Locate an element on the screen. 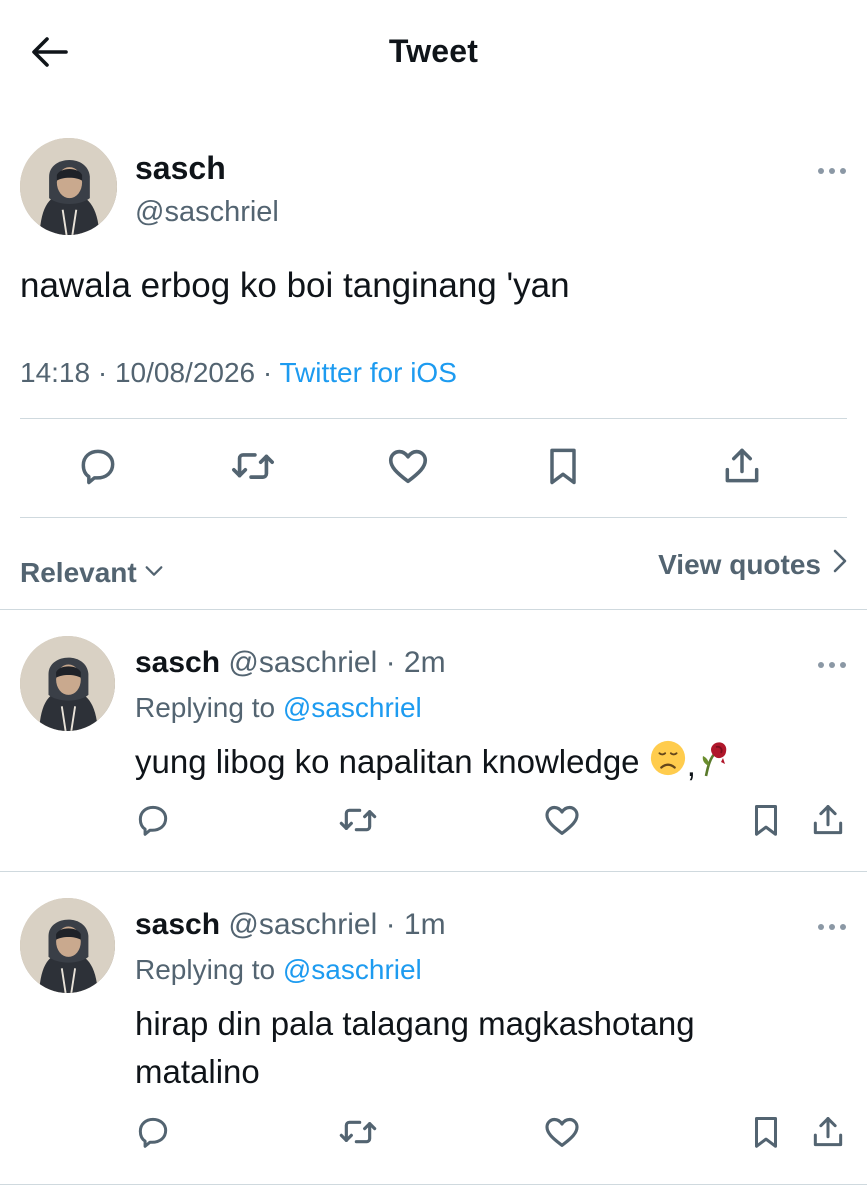  tweet-text: nawala erbog ko boi tanginang 'yan is located at coordinates (295, 285).